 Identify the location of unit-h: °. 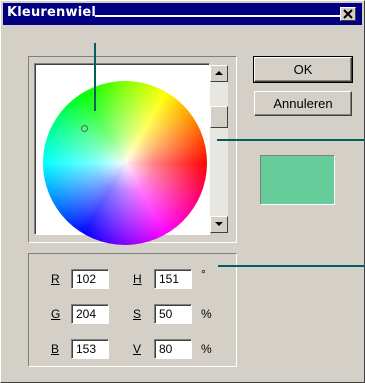
(203, 274).